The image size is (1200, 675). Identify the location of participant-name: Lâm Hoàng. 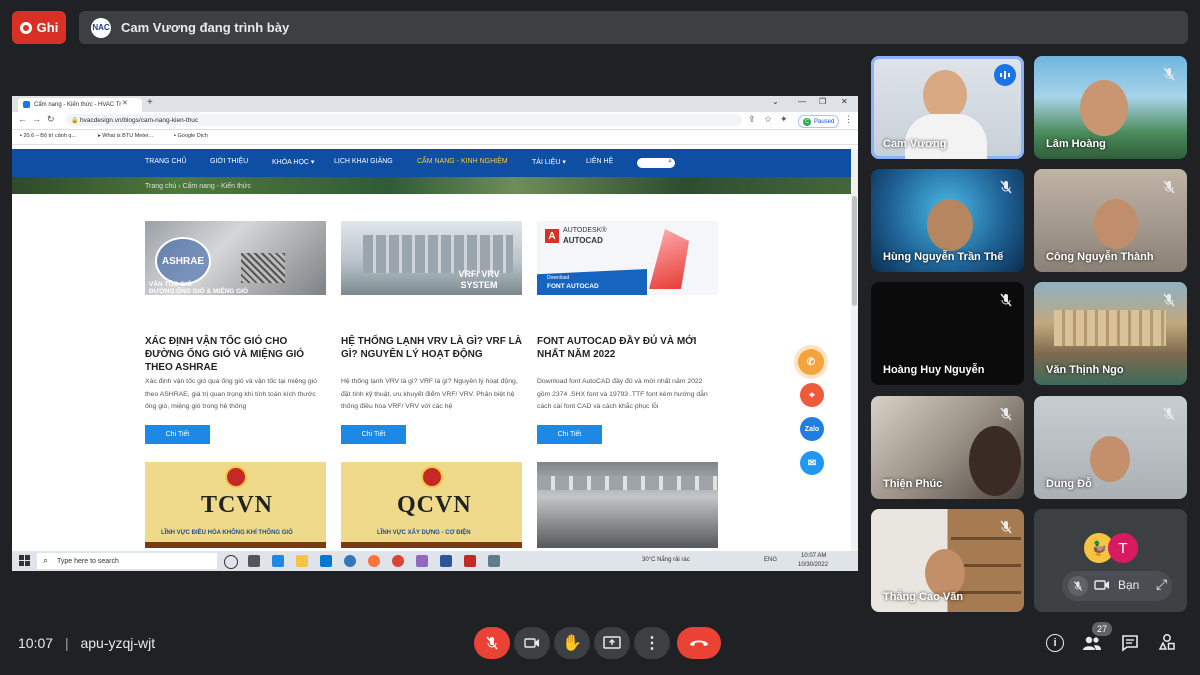
(1076, 144).